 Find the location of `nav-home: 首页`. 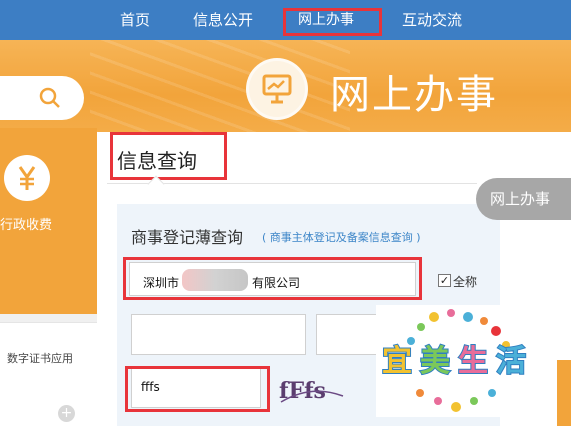

nav-home: 首页 is located at coordinates (135, 20).